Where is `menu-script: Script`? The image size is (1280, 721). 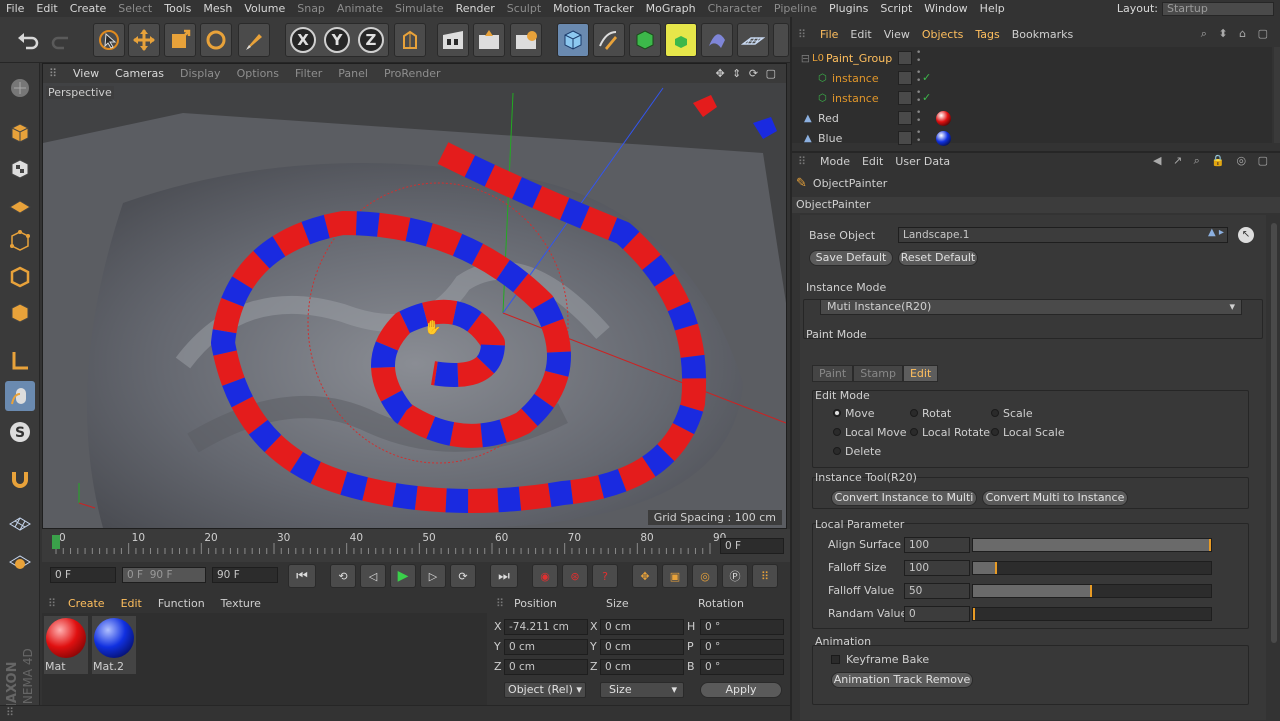 menu-script: Script is located at coordinates (896, 8).